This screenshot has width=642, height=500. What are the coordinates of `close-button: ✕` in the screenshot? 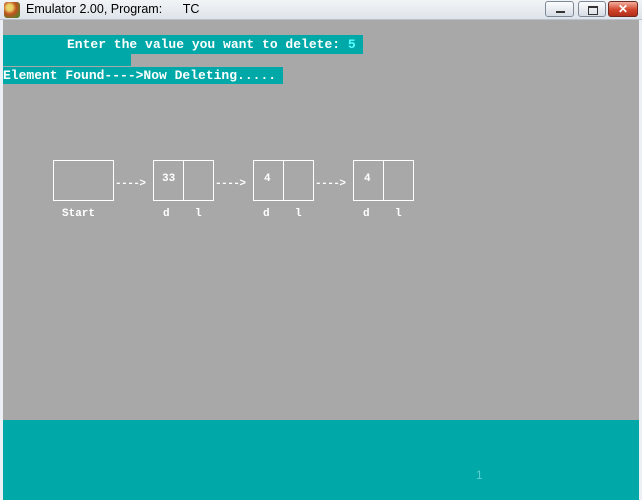 It's located at (623, 9).